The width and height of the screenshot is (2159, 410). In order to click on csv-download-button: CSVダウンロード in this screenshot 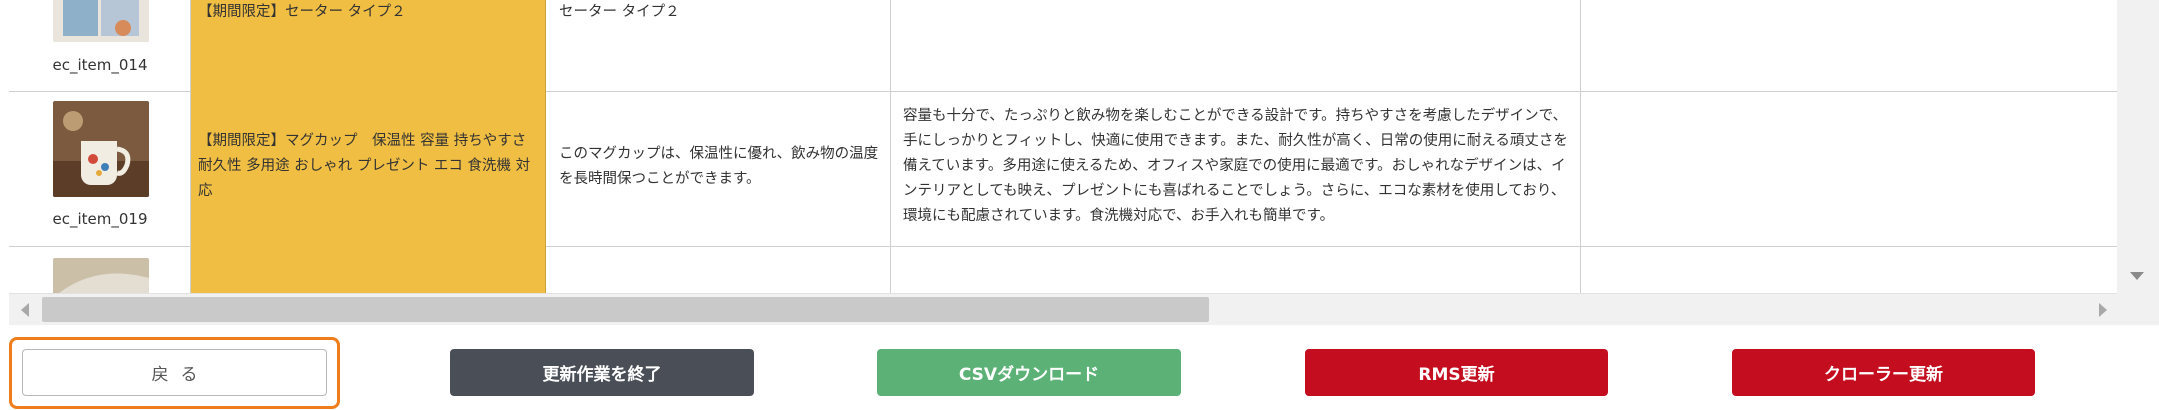, I will do `click(1029, 372)`.